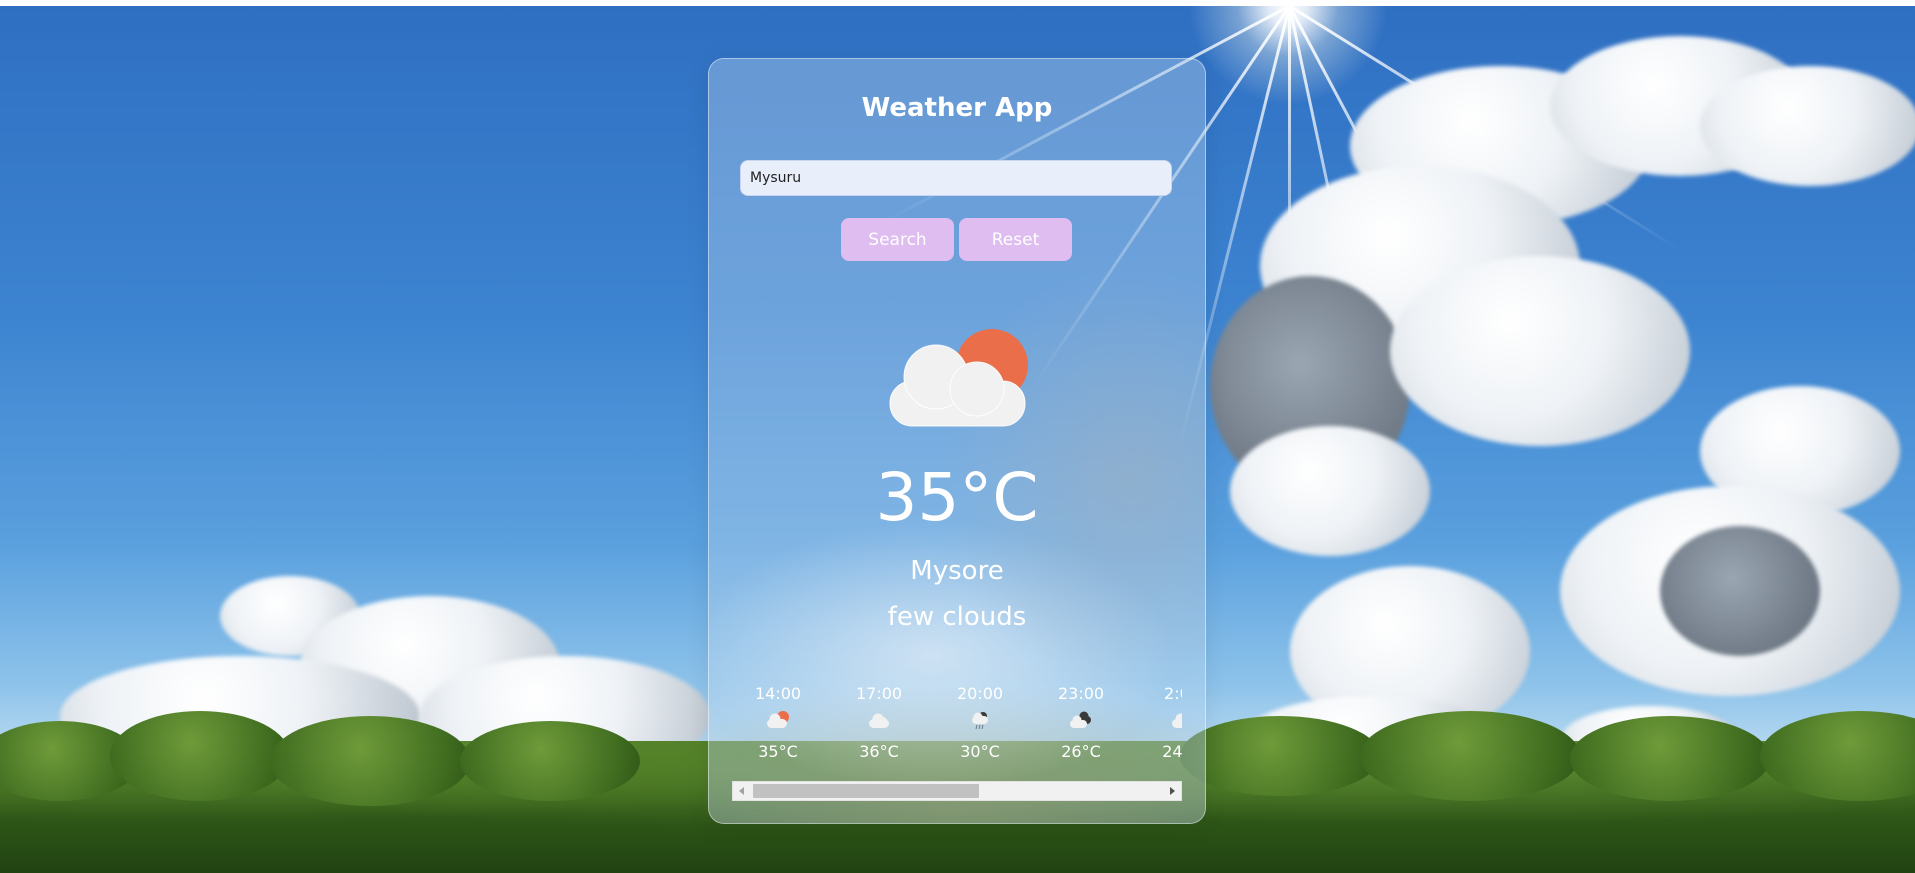 This screenshot has height=873, width=1915. Describe the element at coordinates (1172, 791) in the screenshot. I see `scroll-right-arrow-icon` at that location.